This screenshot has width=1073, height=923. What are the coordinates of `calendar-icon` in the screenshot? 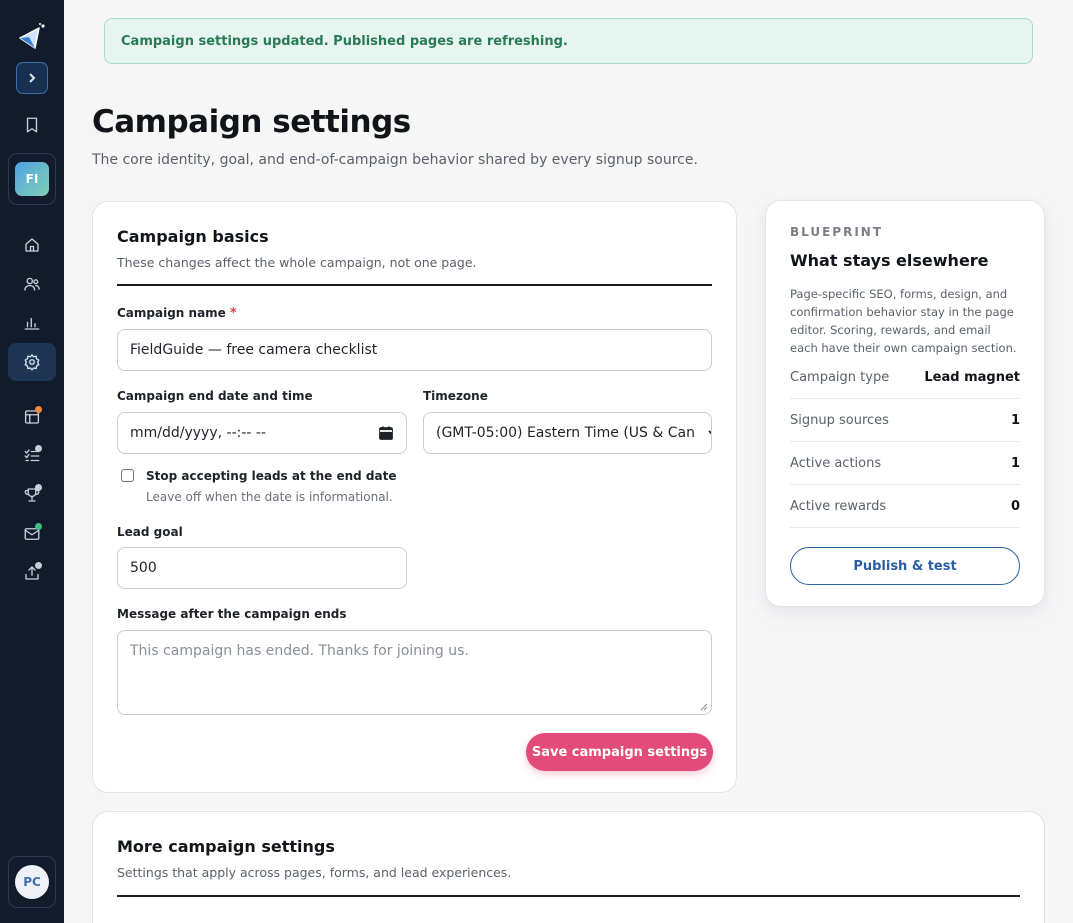 It's located at (386, 433).